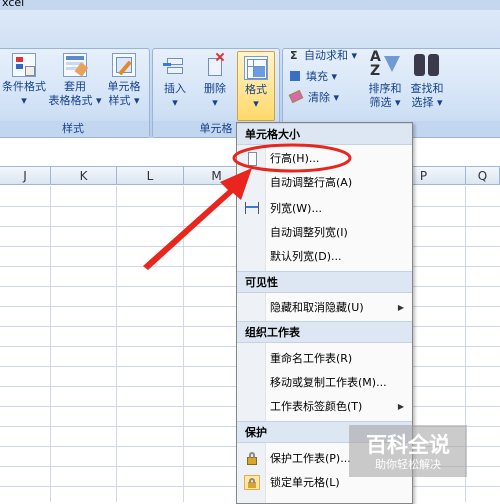  I want to click on watermark-logo: 百科全说 助你轻松解决, so click(408, 451).